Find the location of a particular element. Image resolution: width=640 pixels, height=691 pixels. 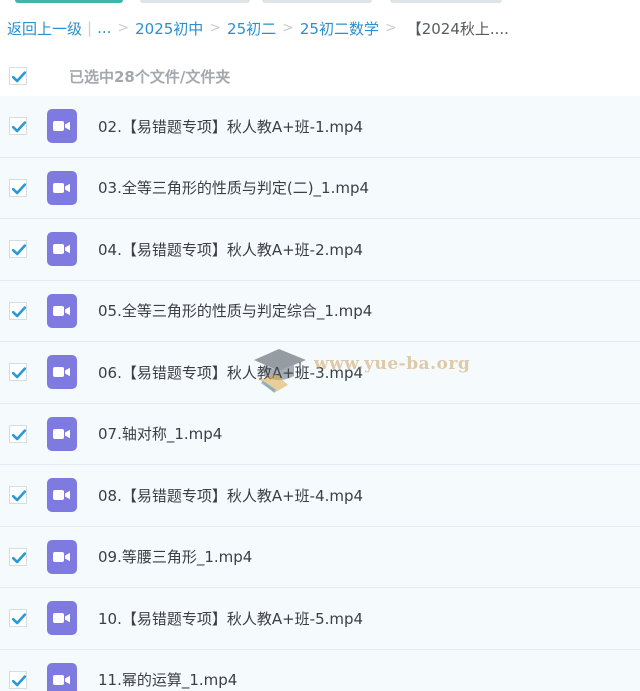

top-tab-strip is located at coordinates (320, 2).